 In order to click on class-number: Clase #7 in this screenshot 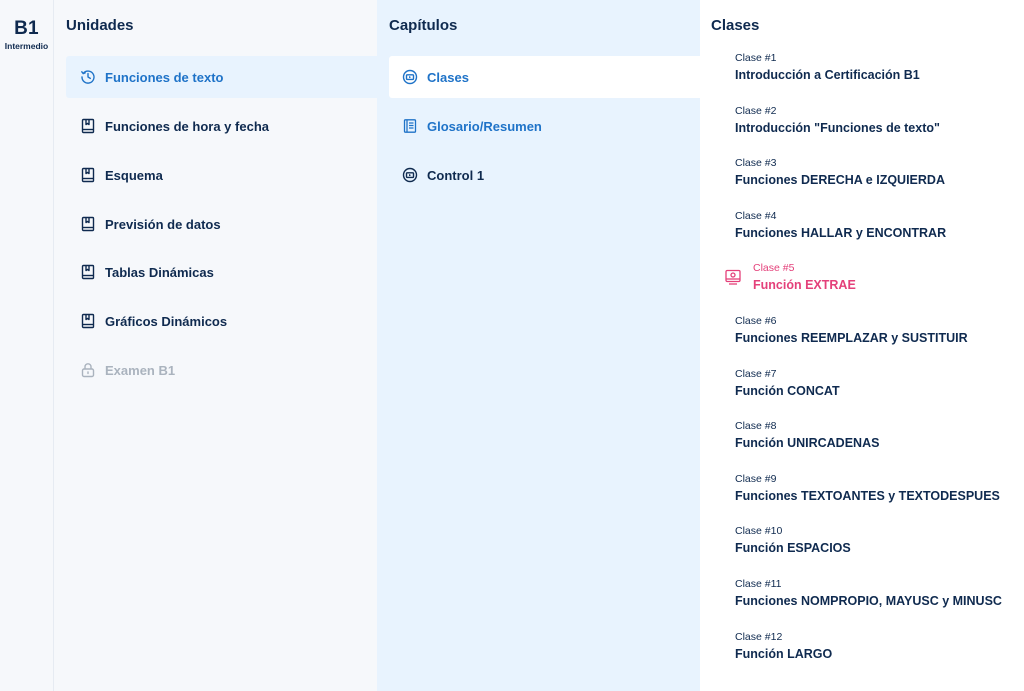, I will do `click(756, 374)`.